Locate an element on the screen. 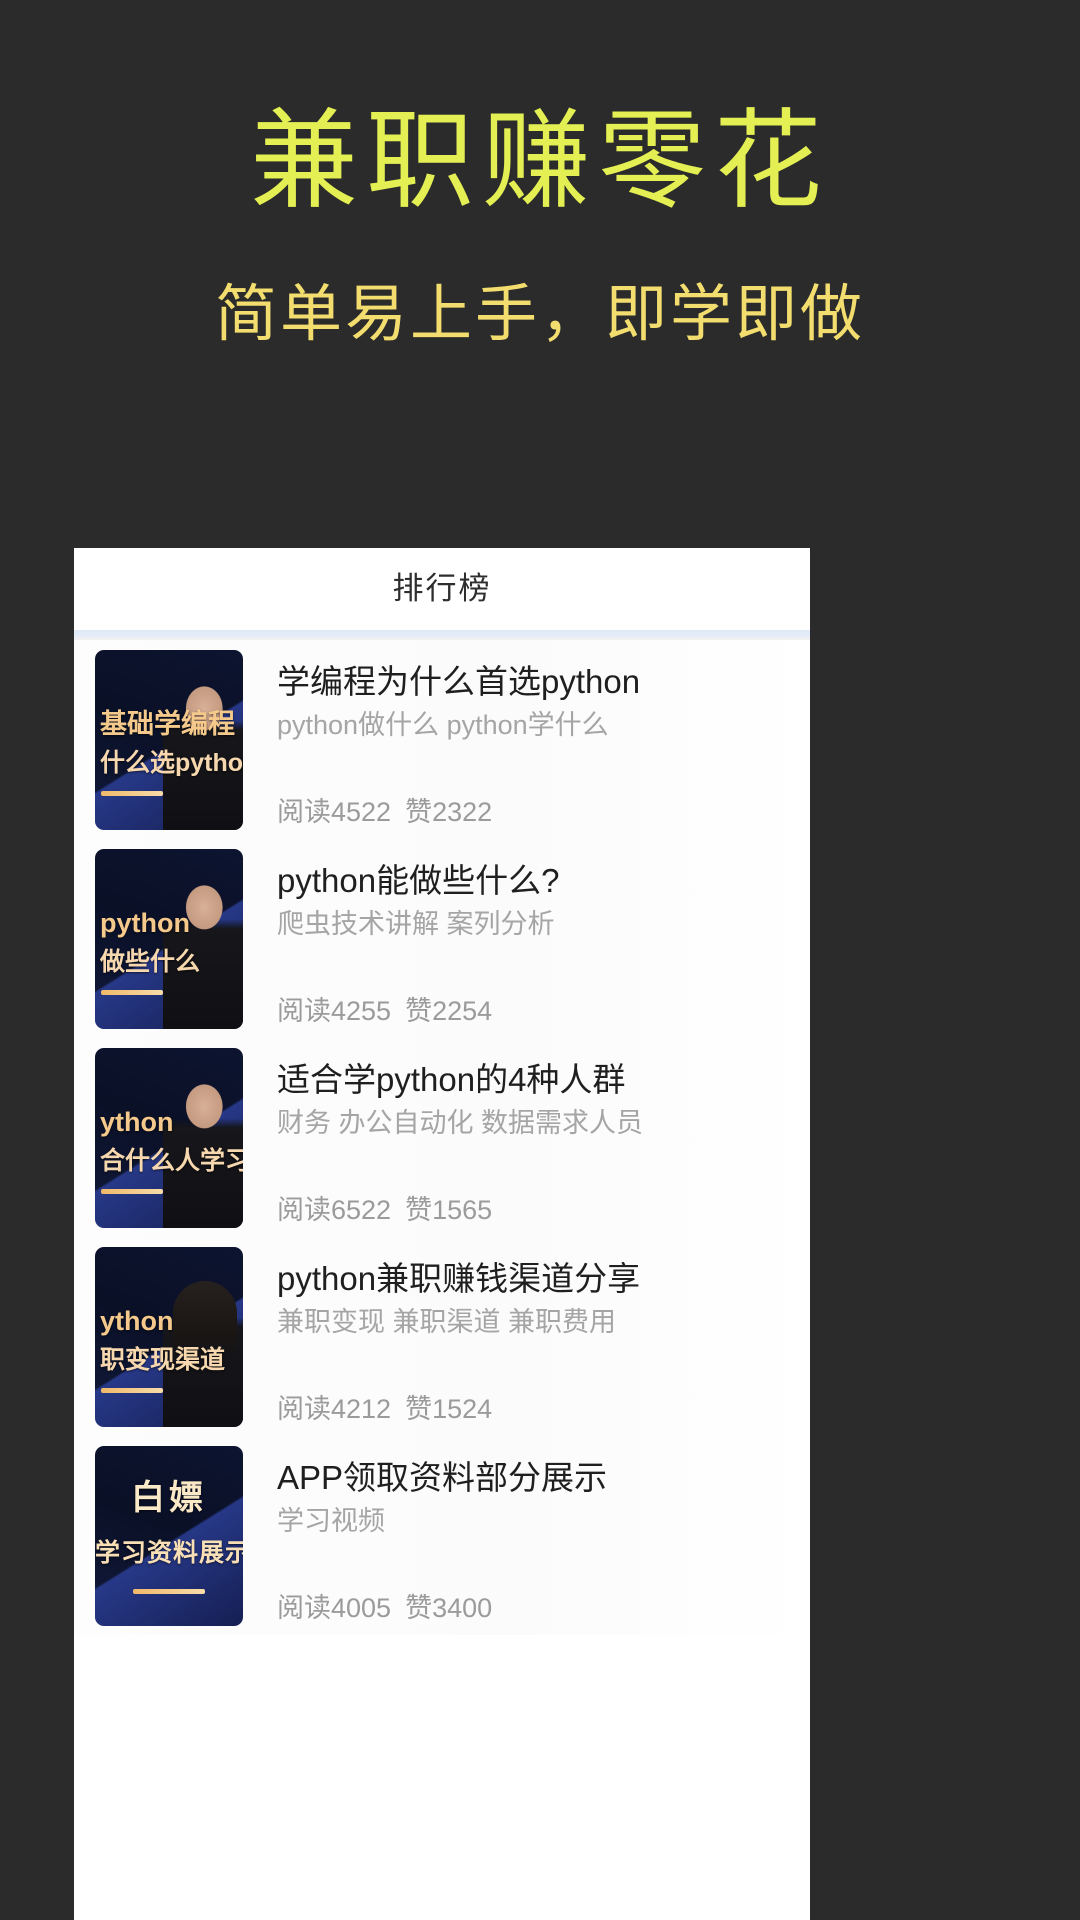 This screenshot has height=1920, width=1080. thumbnail: 白嫖 学习资料展示 is located at coordinates (169, 1536).